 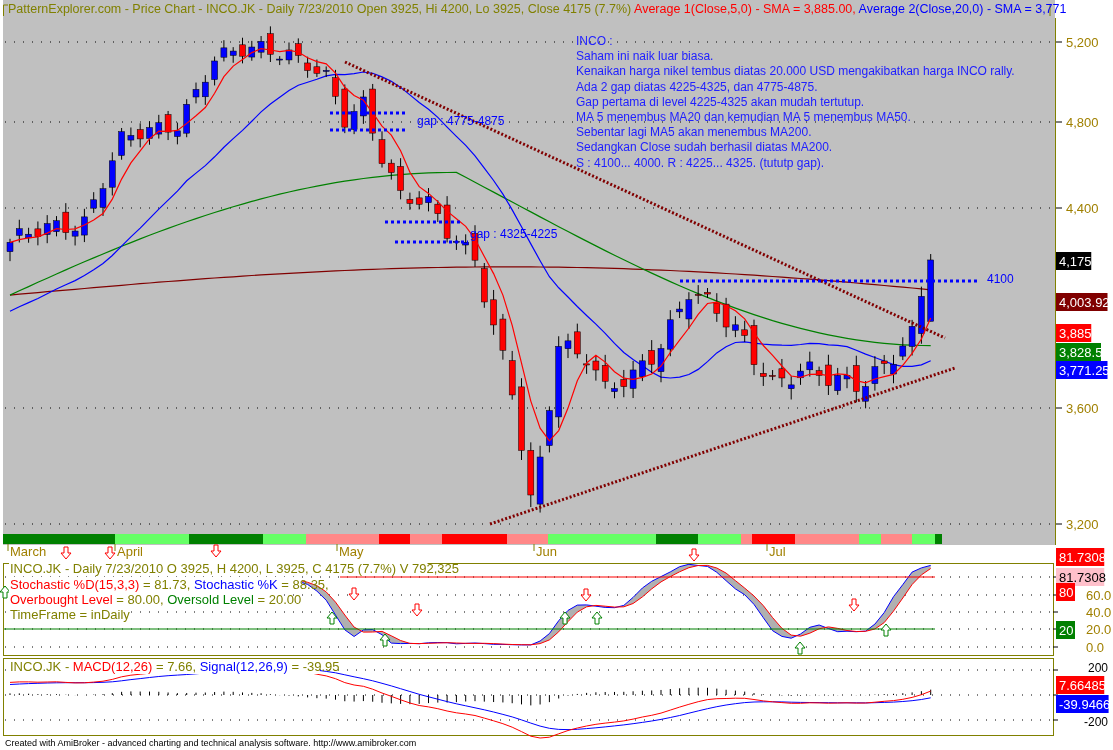 I want to click on annotation-line: Ada 2 gap diatas 4225-4325, dan 4775-4875., so click(x=697, y=86).